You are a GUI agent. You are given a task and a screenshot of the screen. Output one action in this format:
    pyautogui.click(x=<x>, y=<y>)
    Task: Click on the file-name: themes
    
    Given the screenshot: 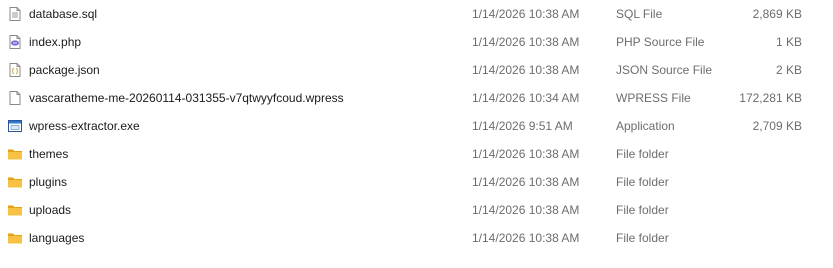 What is the action you would take?
    pyautogui.click(x=49, y=154)
    